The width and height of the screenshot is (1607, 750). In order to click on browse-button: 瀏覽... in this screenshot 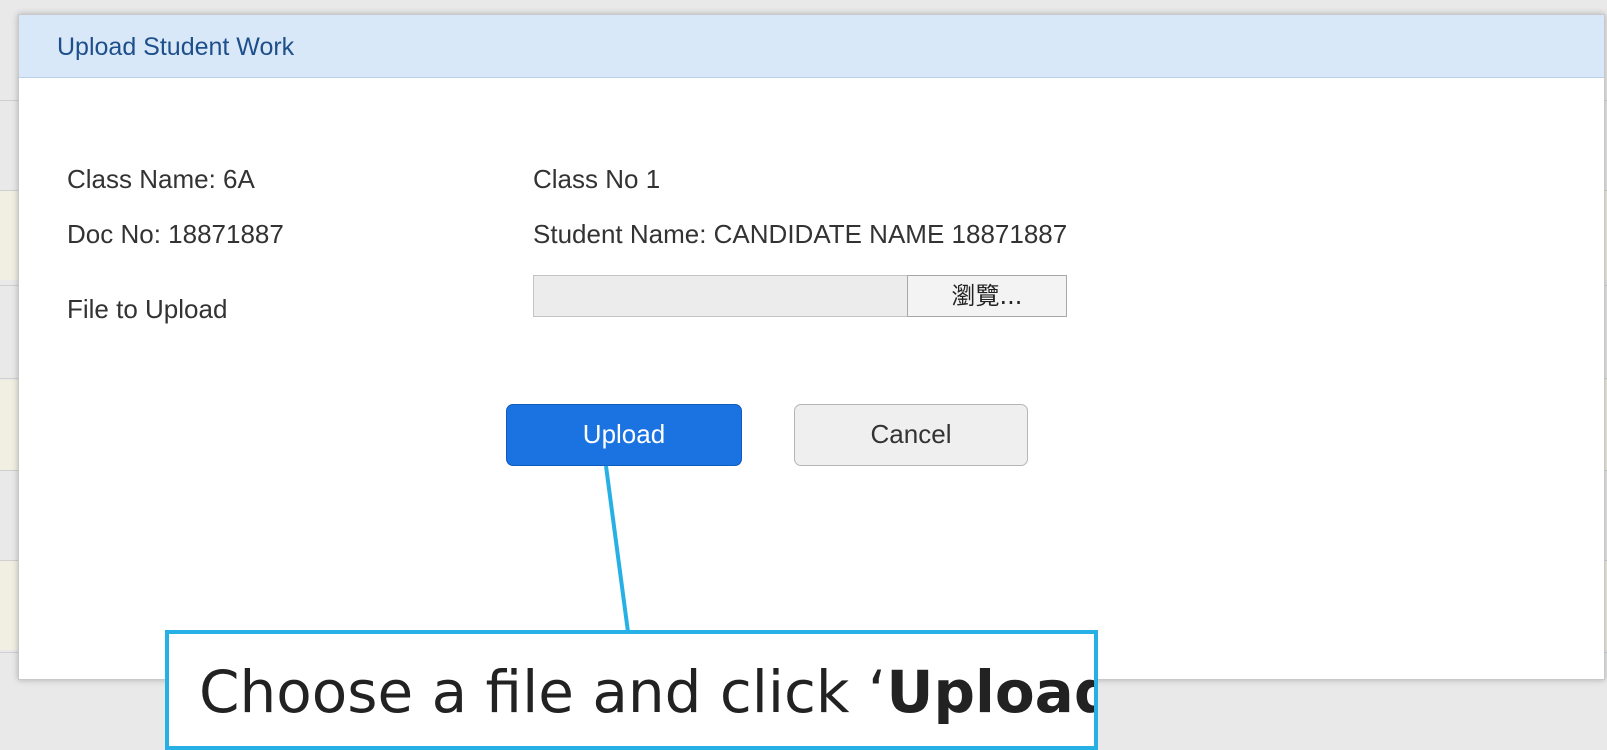, I will do `click(987, 296)`.